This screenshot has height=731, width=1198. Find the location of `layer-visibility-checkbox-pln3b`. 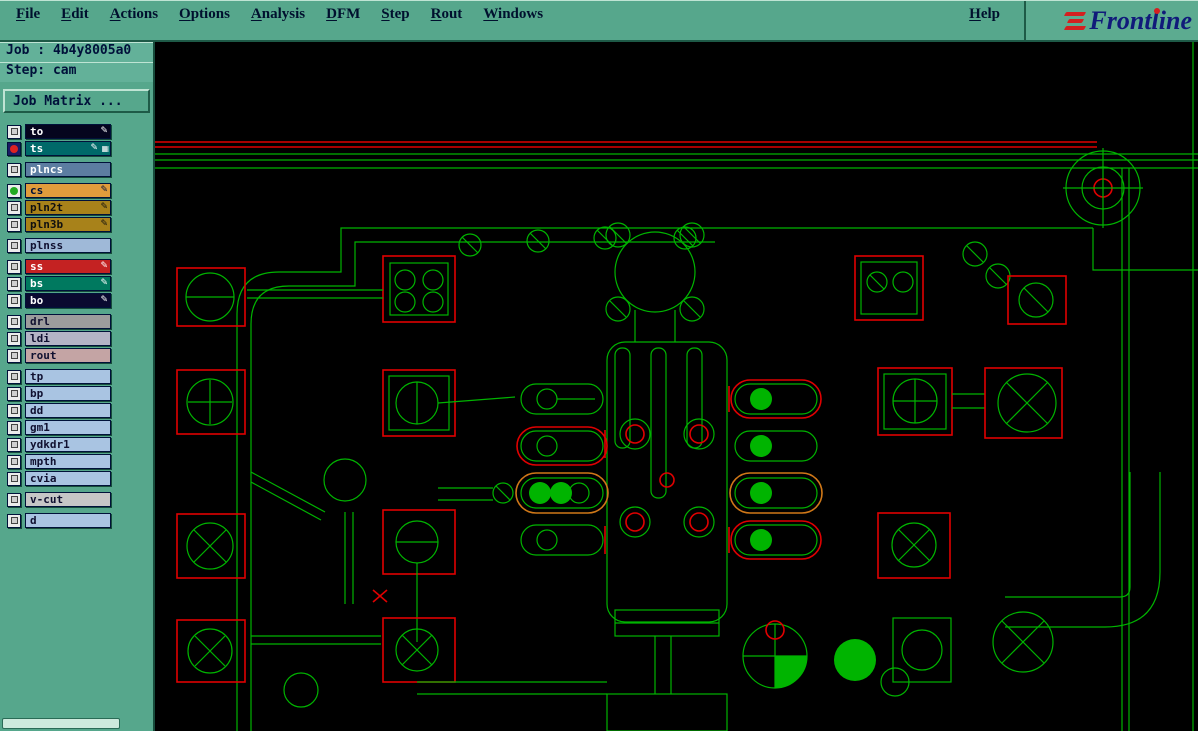

layer-visibility-checkbox-pln3b is located at coordinates (14, 224).